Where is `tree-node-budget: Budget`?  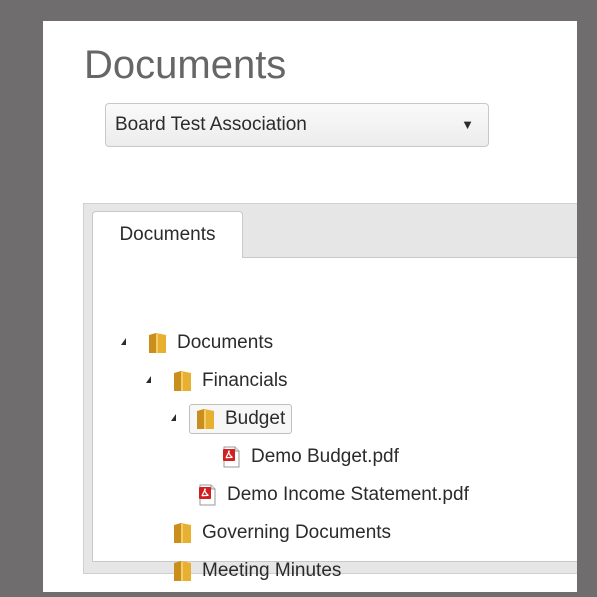
tree-node-budget: Budget is located at coordinates (232, 419).